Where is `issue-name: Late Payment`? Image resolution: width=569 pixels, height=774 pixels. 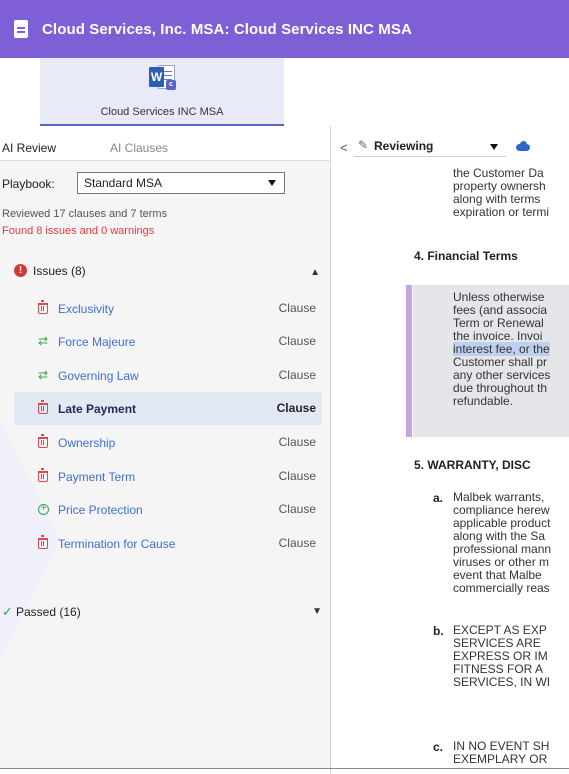 issue-name: Late Payment is located at coordinates (97, 409).